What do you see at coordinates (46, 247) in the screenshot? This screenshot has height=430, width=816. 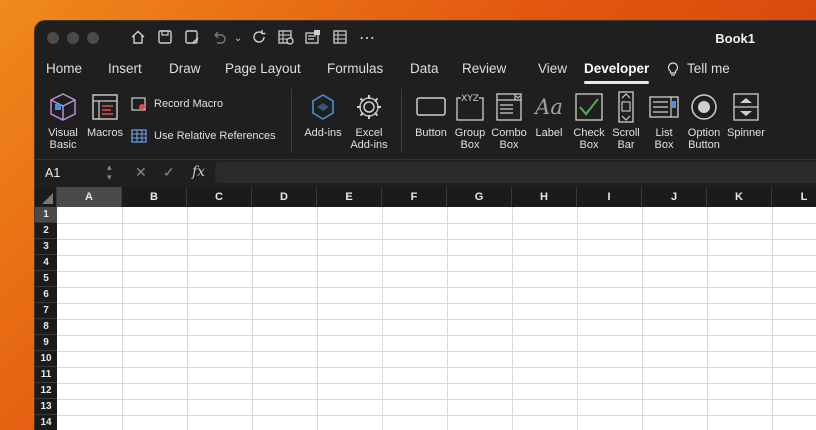 I see `row-header: 3` at bounding box center [46, 247].